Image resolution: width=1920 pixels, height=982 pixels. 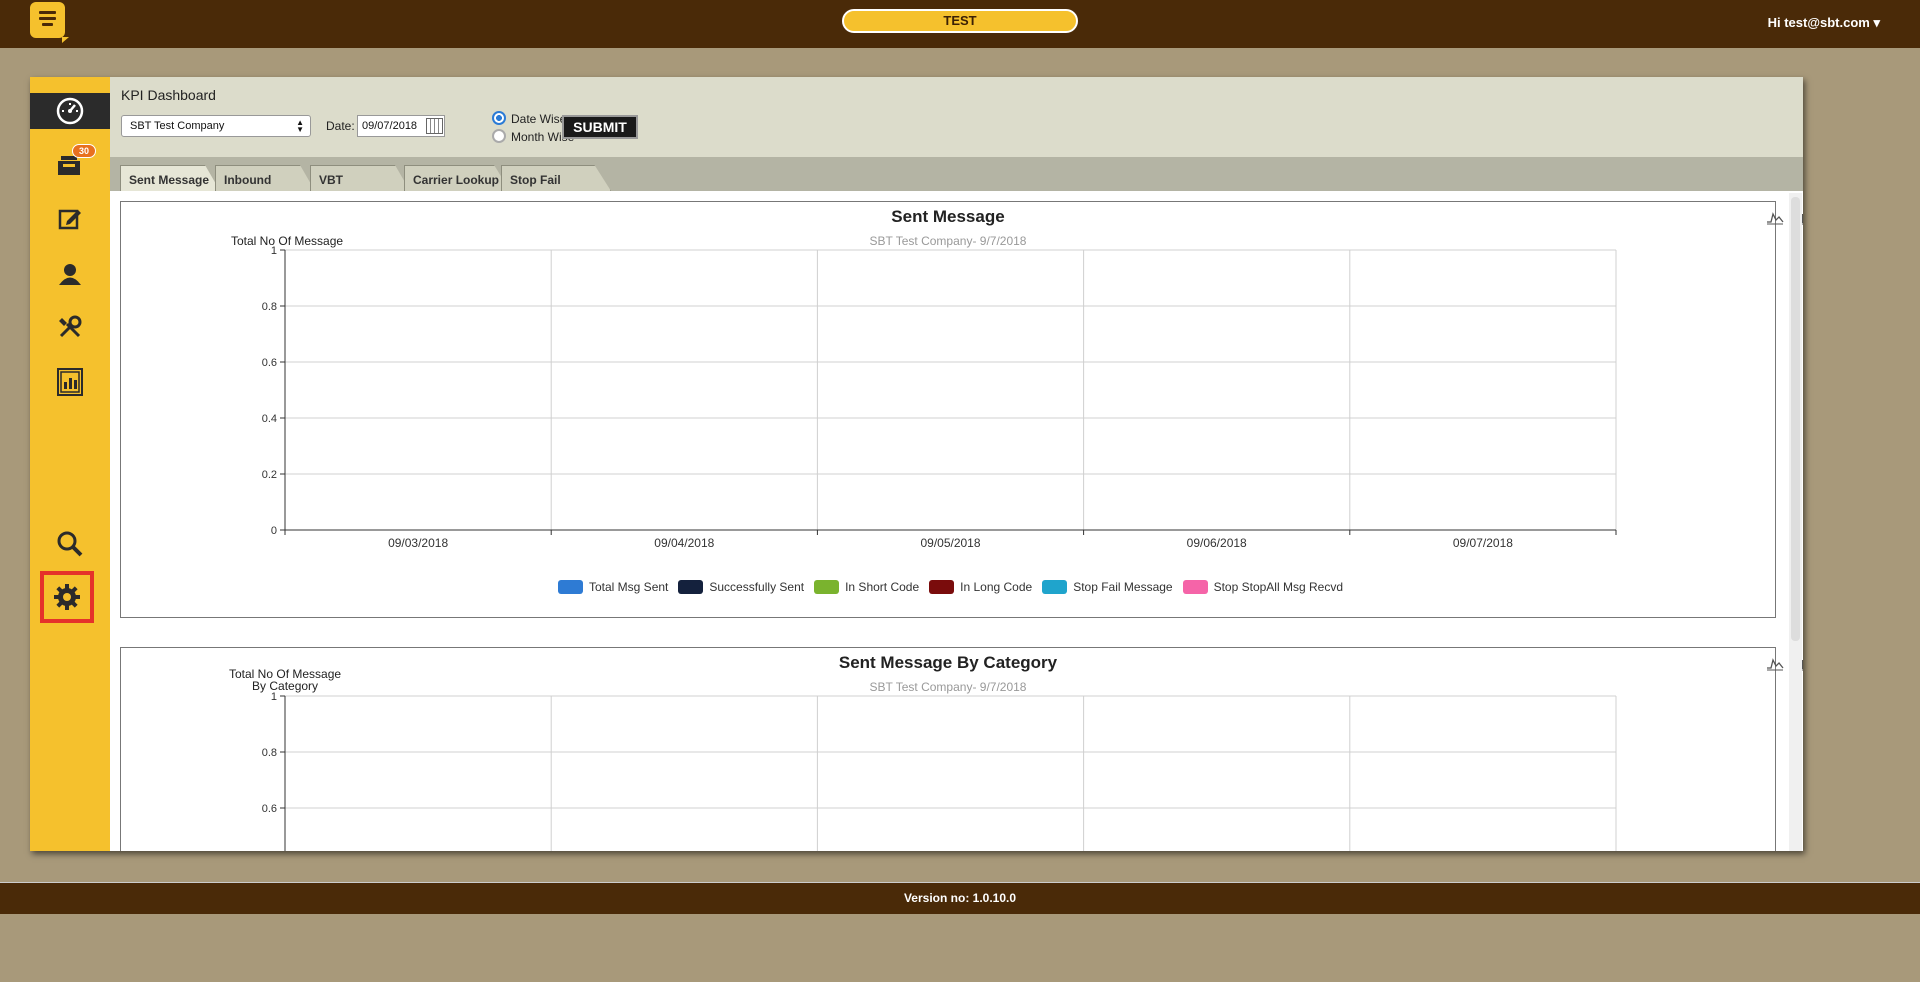 What do you see at coordinates (960, 21) in the screenshot?
I see `environment-badge: TEST` at bounding box center [960, 21].